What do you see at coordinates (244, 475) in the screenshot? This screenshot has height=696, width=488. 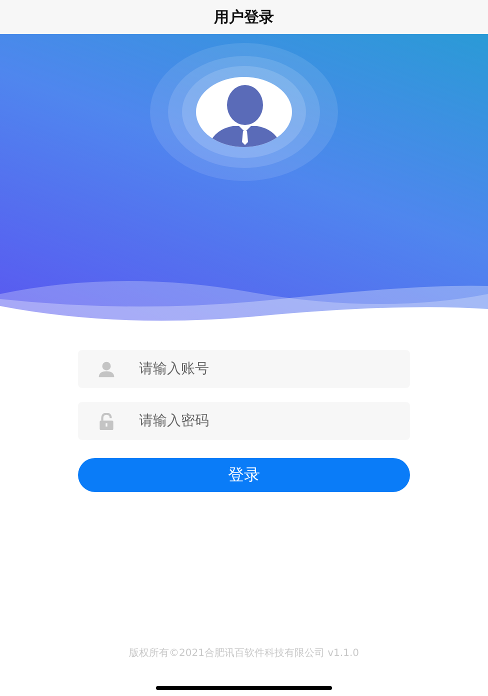 I see `login-button: 登录` at bounding box center [244, 475].